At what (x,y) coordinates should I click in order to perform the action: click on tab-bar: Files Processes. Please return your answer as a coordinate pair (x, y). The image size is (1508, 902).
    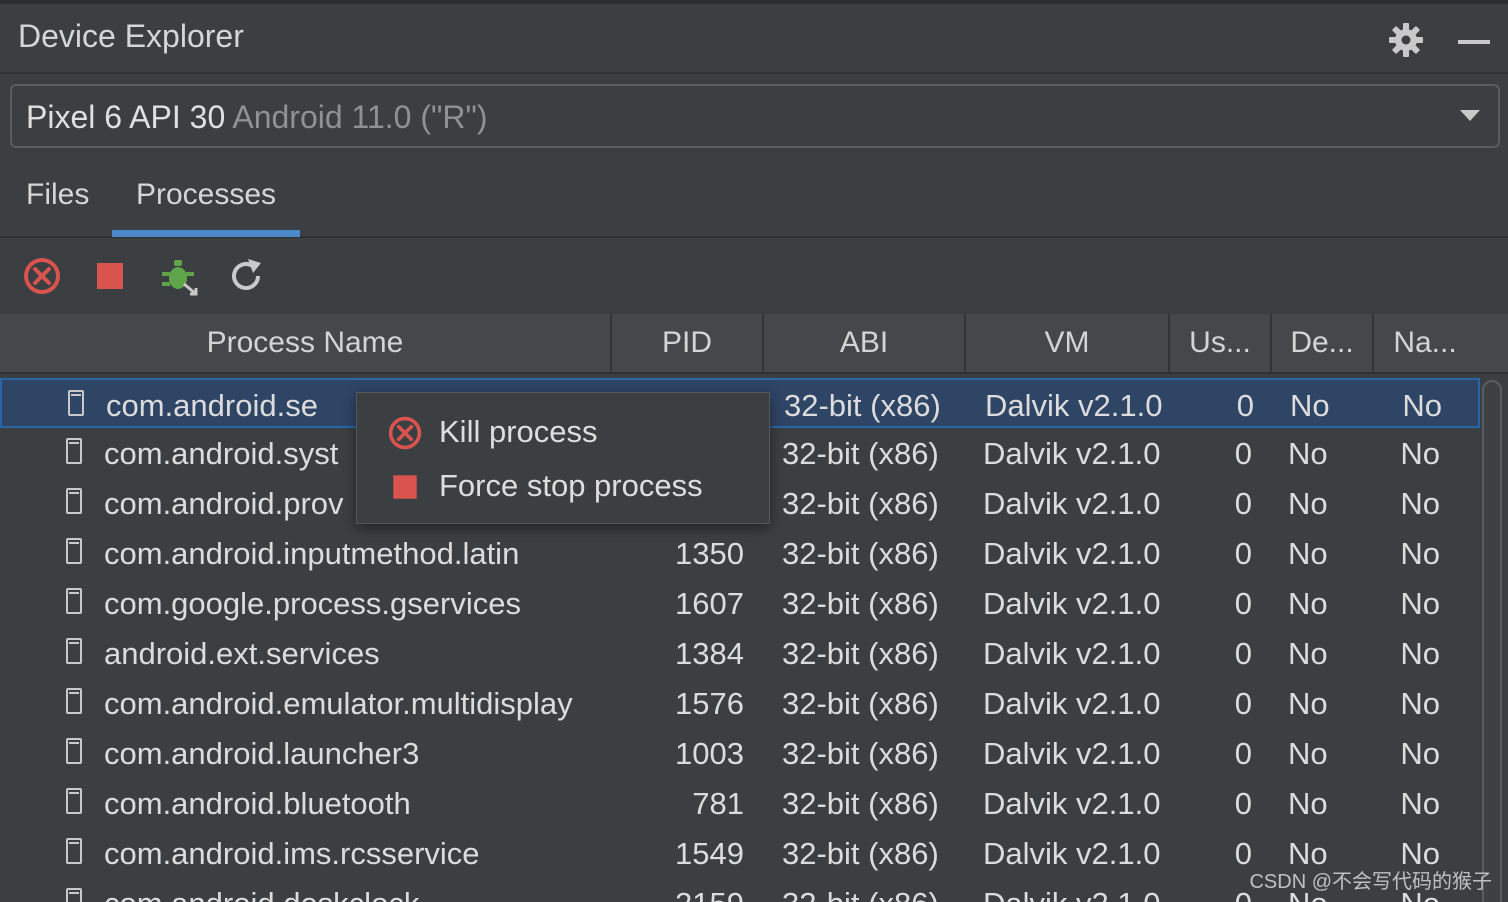
    Looking at the image, I should click on (754, 196).